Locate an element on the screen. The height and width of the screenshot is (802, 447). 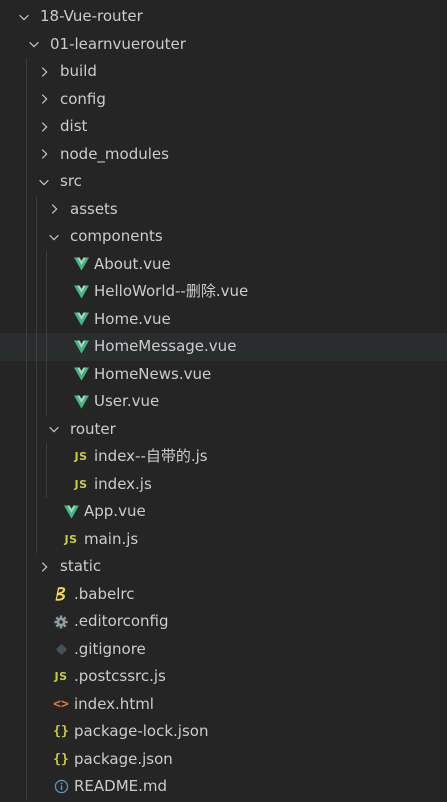
tree-file-item: App.vue is located at coordinates (223, 512).